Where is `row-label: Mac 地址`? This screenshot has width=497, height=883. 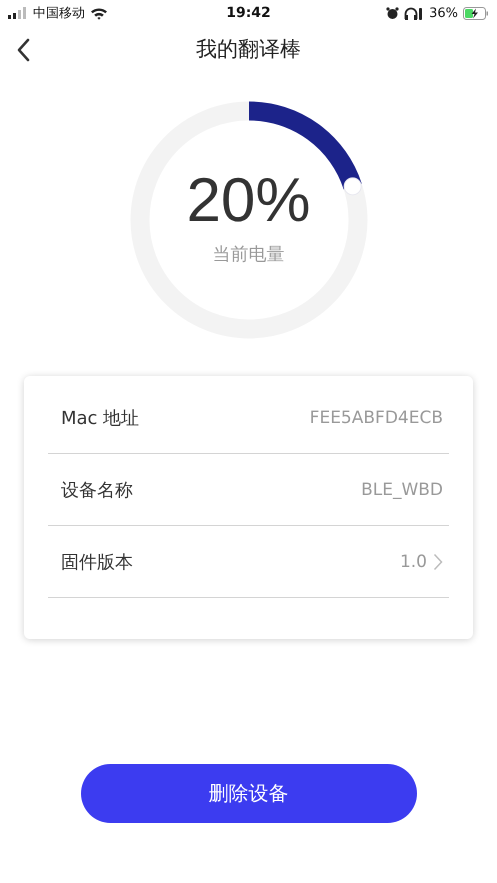 row-label: Mac 地址 is located at coordinates (100, 418).